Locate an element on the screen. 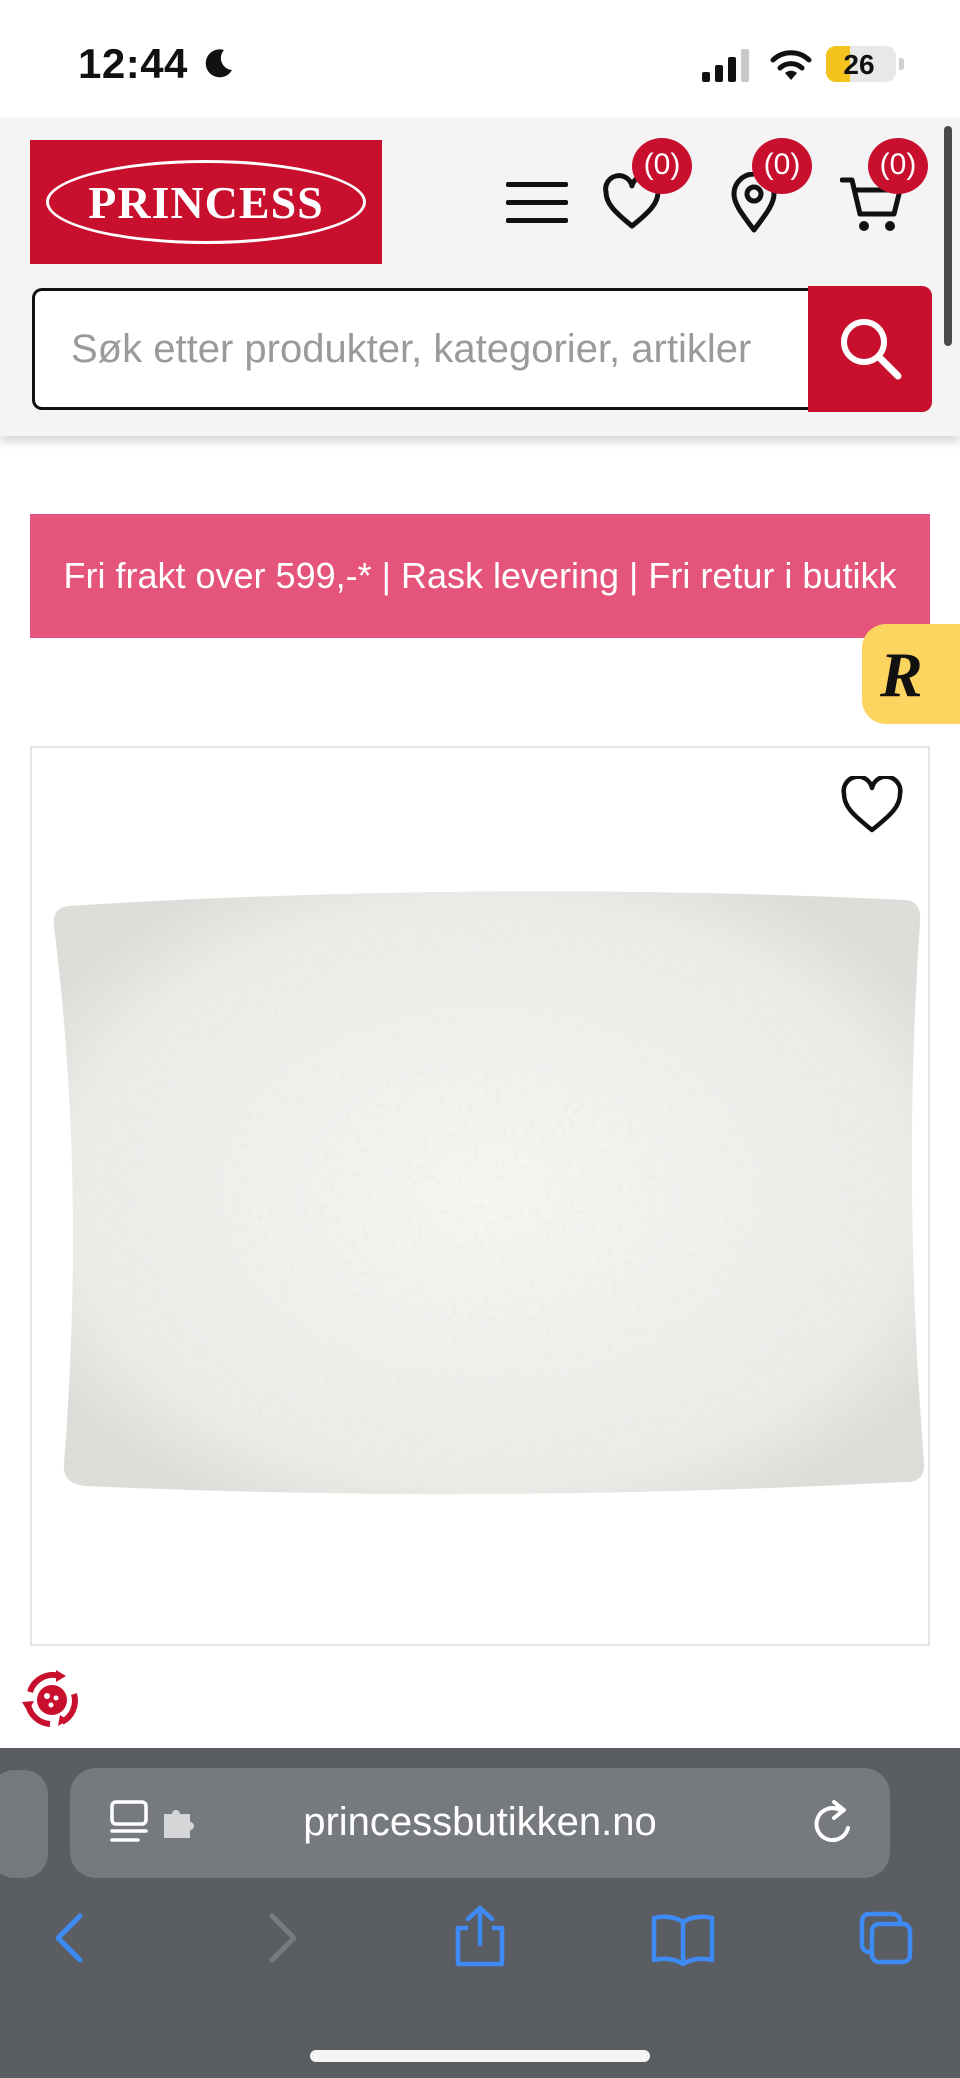 This screenshot has height=2078, width=960. reviews-widget-letter: R is located at coordinates (901, 674).